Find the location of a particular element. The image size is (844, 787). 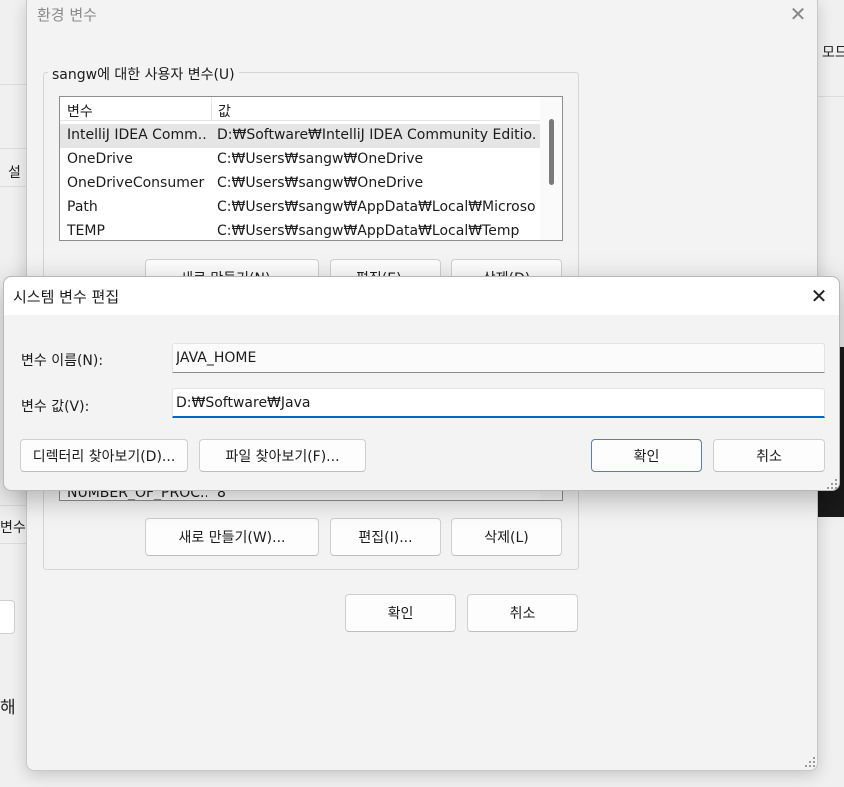

dialog-title: 시스템 변수 편집 is located at coordinates (66, 297).